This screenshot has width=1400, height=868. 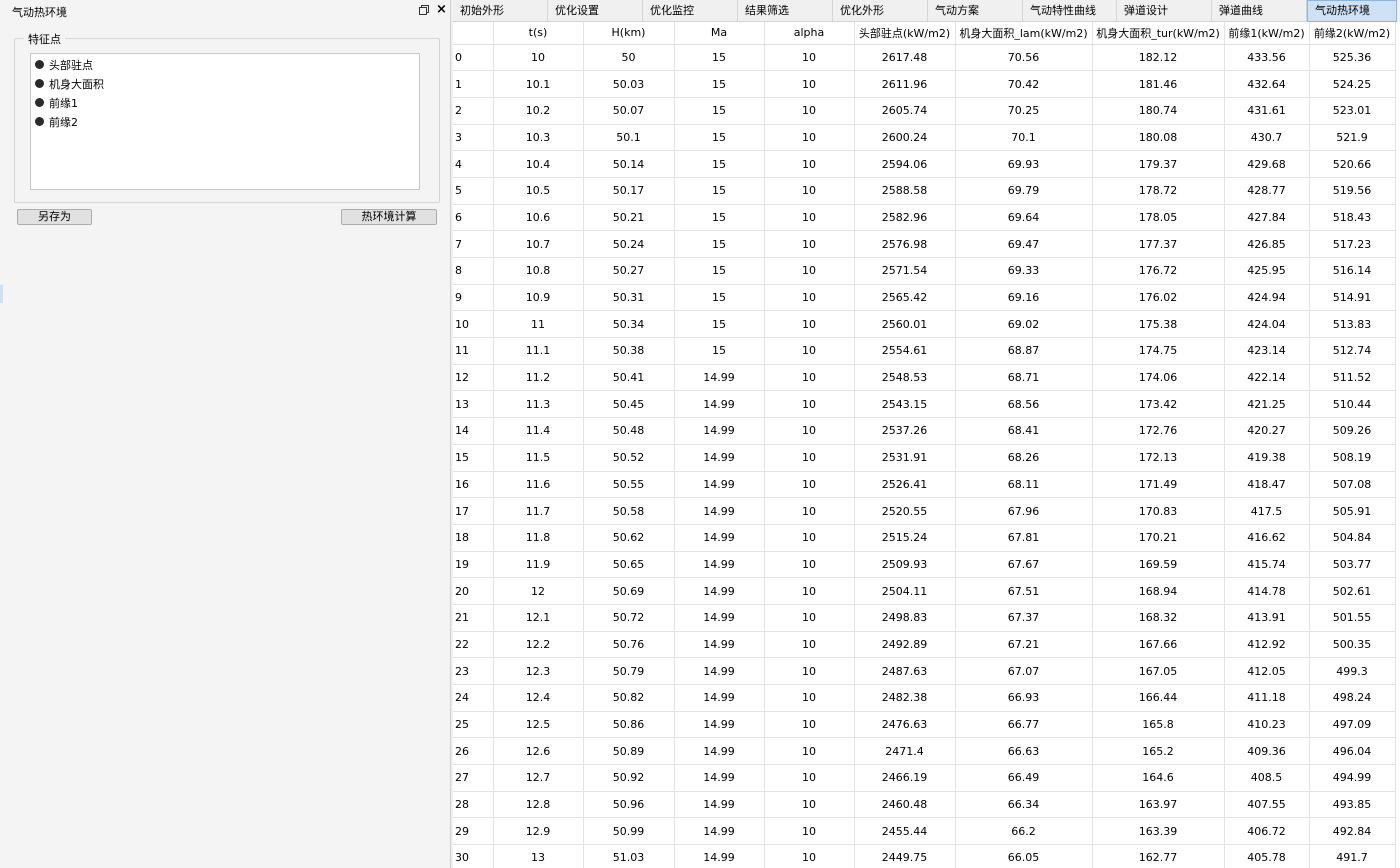 What do you see at coordinates (538, 378) in the screenshot?
I see `table-cell: 11.2` at bounding box center [538, 378].